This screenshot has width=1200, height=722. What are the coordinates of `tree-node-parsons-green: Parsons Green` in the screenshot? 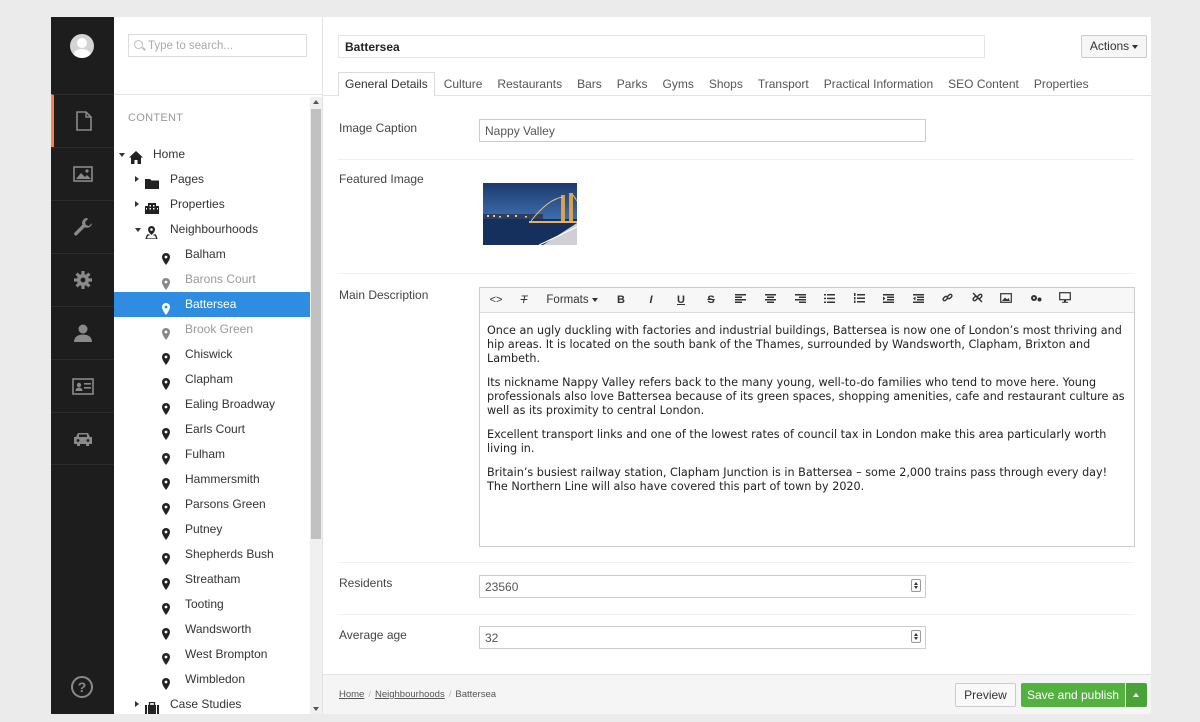 It's located at (212, 504).